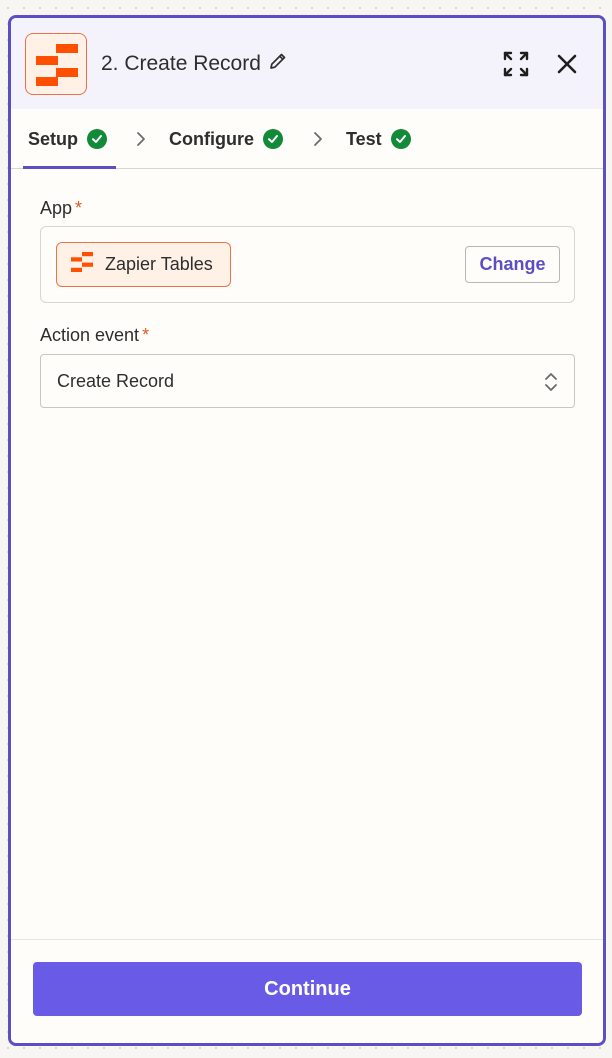 This screenshot has width=612, height=1058. Describe the element at coordinates (56, 208) in the screenshot. I see `app-label-text: App` at that location.